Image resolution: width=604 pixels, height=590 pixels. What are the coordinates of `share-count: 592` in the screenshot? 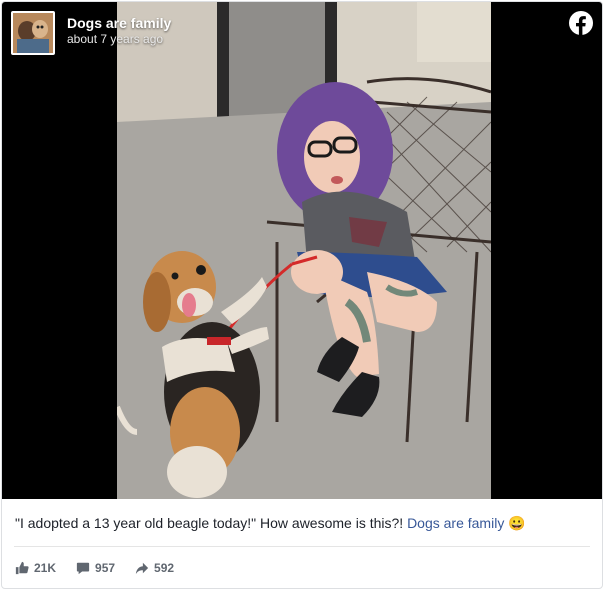 It's located at (154, 568).